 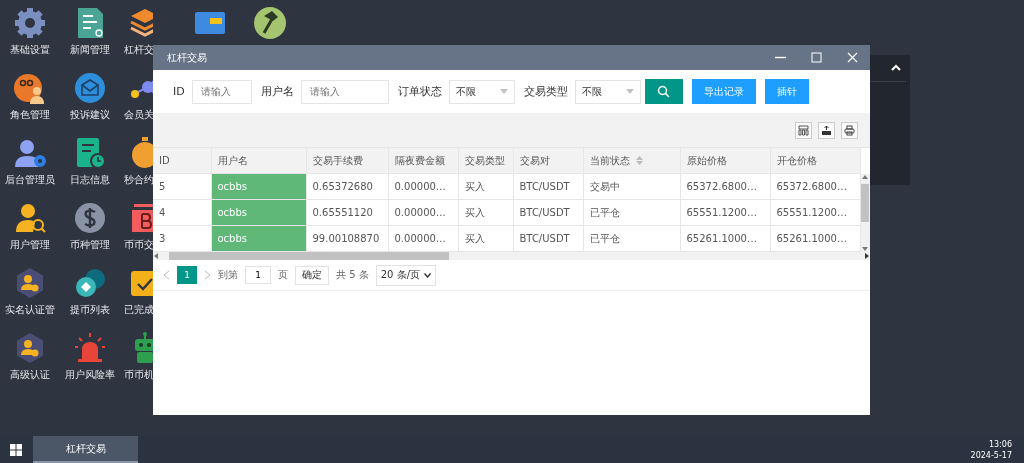 What do you see at coordinates (991, 455) in the screenshot?
I see `clock-date: 2024-5-17` at bounding box center [991, 455].